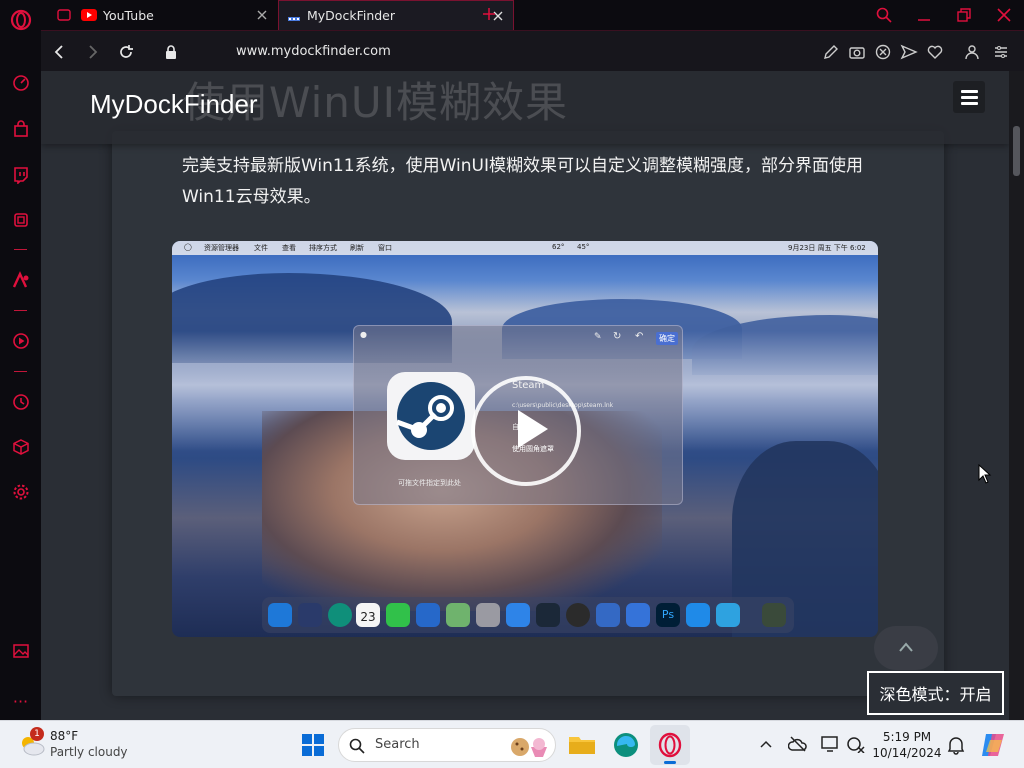 Image resolution: width=1024 pixels, height=768 pixels. Describe the element at coordinates (458, 615) in the screenshot. I see `maps-dock-icon` at that location.